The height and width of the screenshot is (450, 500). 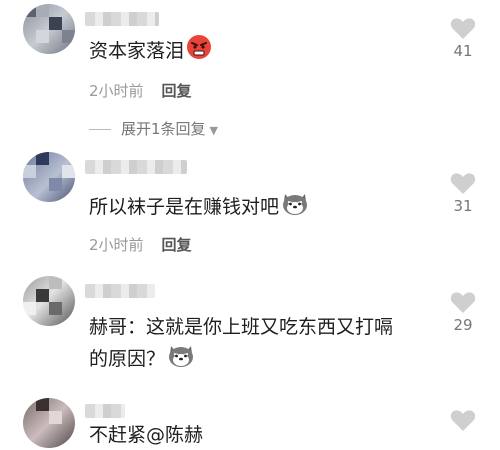 I want to click on like-count: 31, so click(x=463, y=206).